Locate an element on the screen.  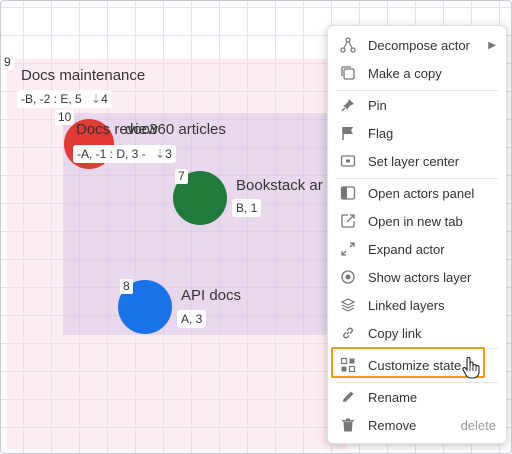
layer-tag-text: -B, -2 : E, 5 is located at coordinates (51, 99).